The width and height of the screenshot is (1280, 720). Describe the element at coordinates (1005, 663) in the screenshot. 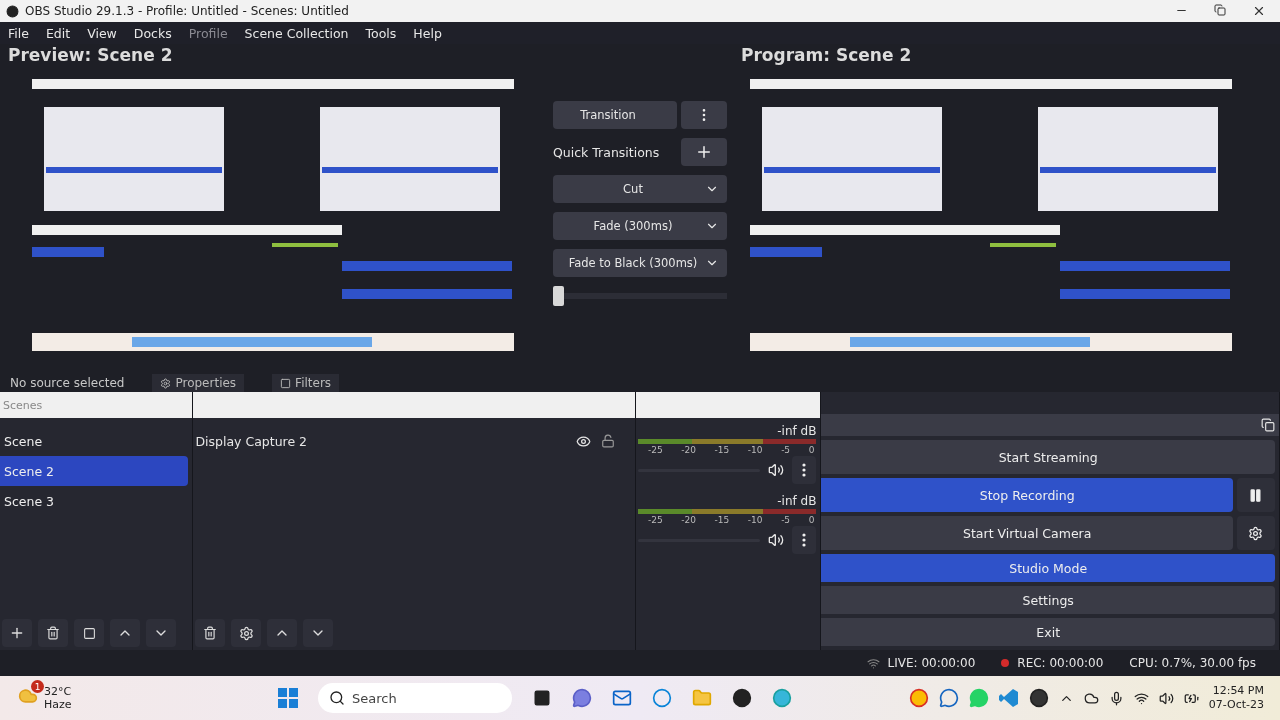

I see `record-dot-icon` at that location.